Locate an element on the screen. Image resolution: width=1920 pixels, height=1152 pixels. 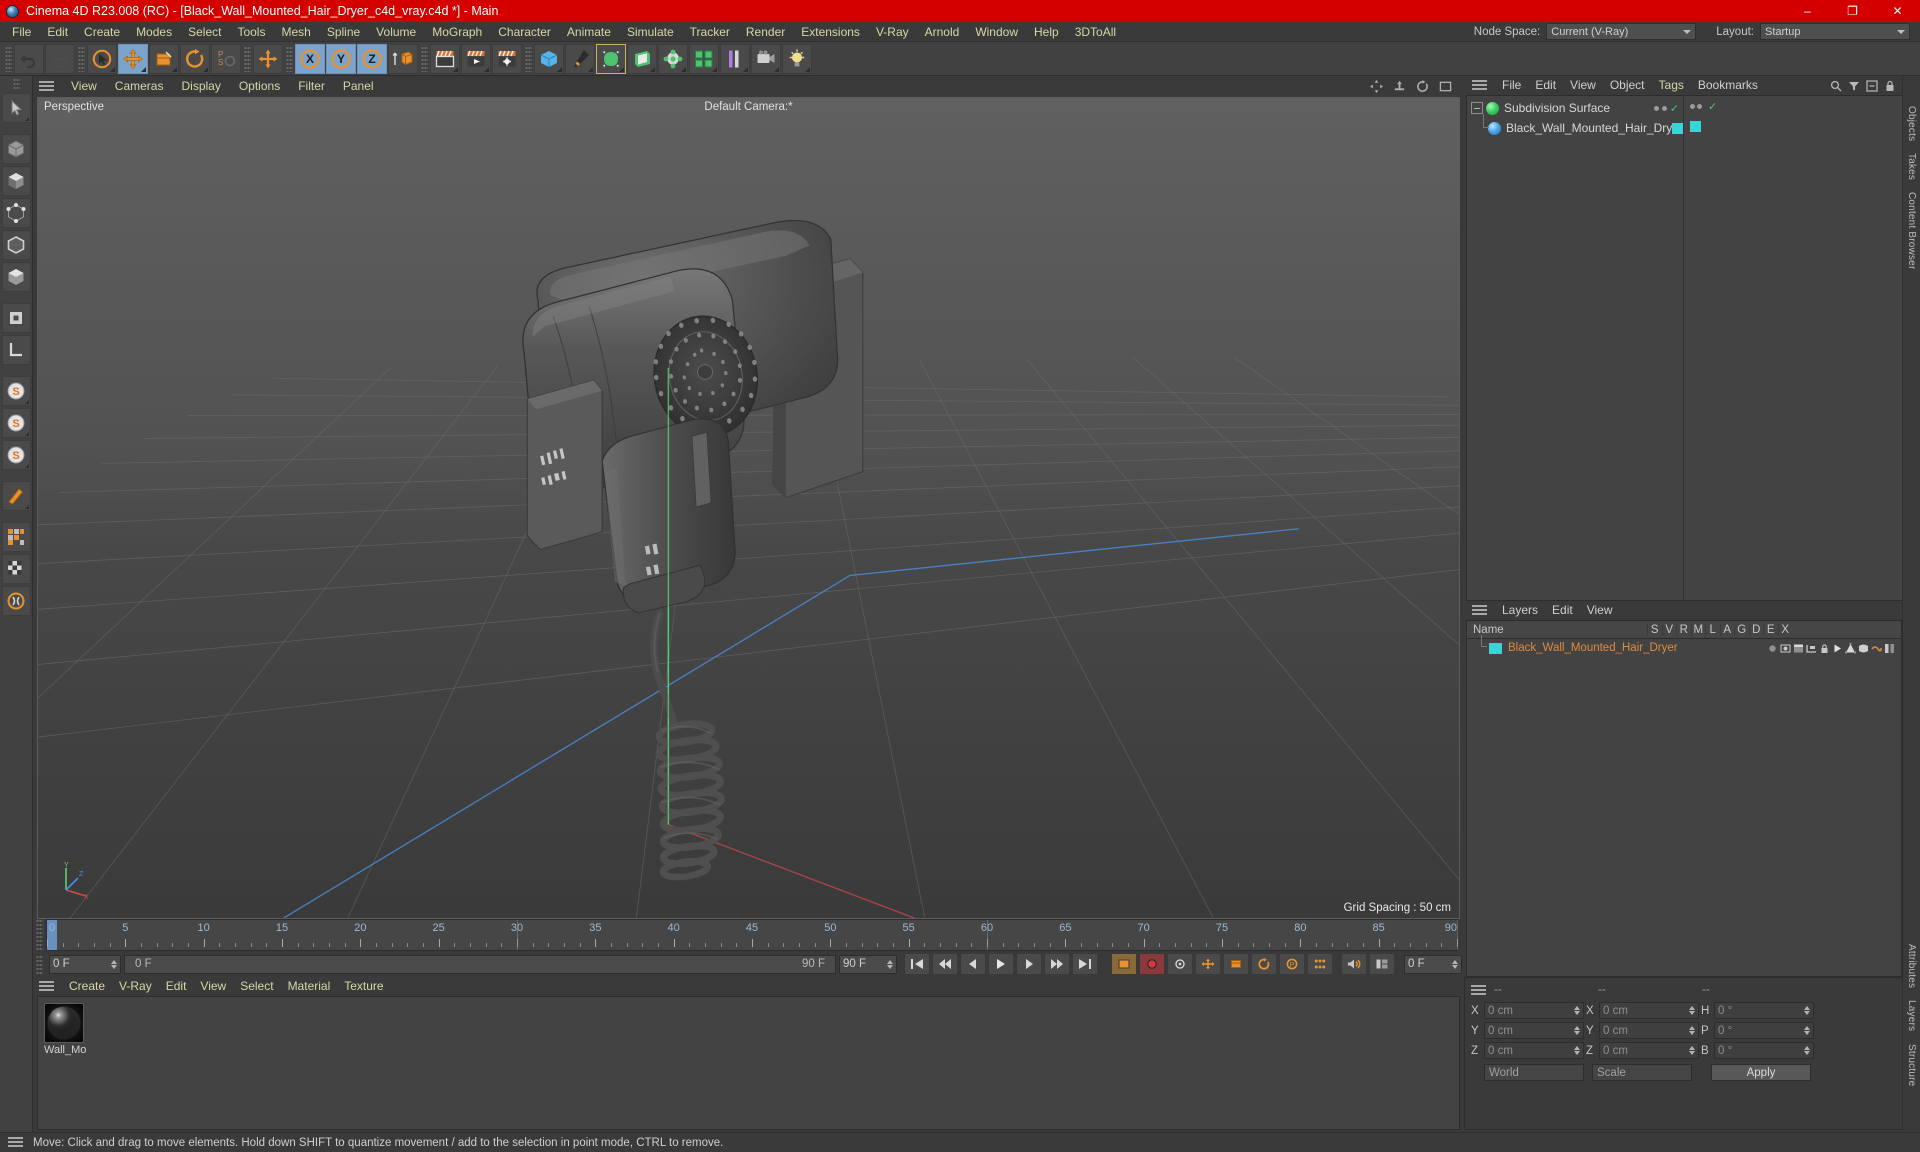
maximize-button: ❐ is located at coordinates (1852, 11).